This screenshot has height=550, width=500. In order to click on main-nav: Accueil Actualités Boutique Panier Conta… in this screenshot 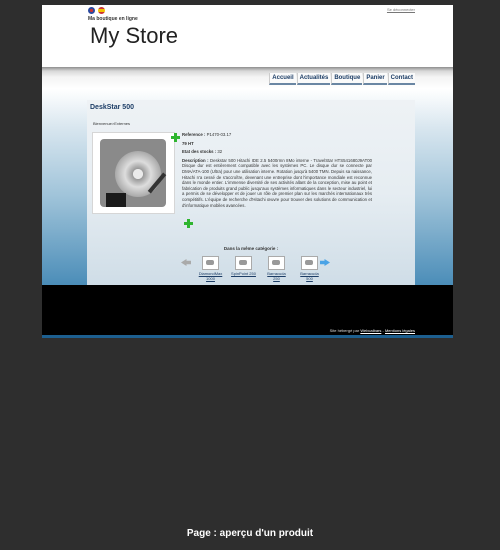, I will do `click(341, 79)`.